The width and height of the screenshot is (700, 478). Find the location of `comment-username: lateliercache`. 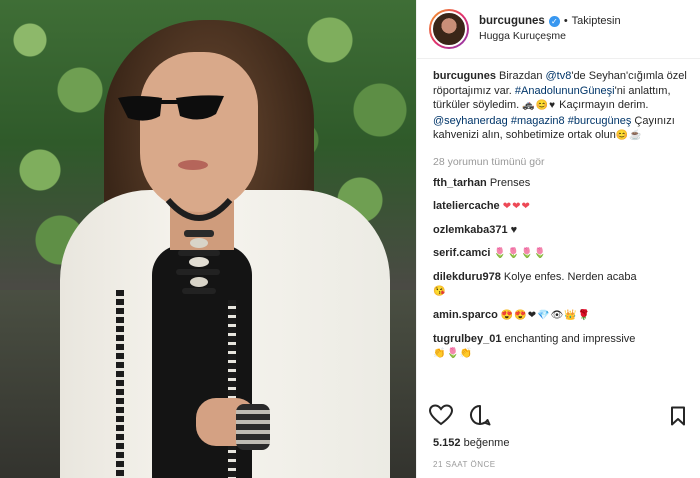

comment-username: lateliercache is located at coordinates (466, 206).